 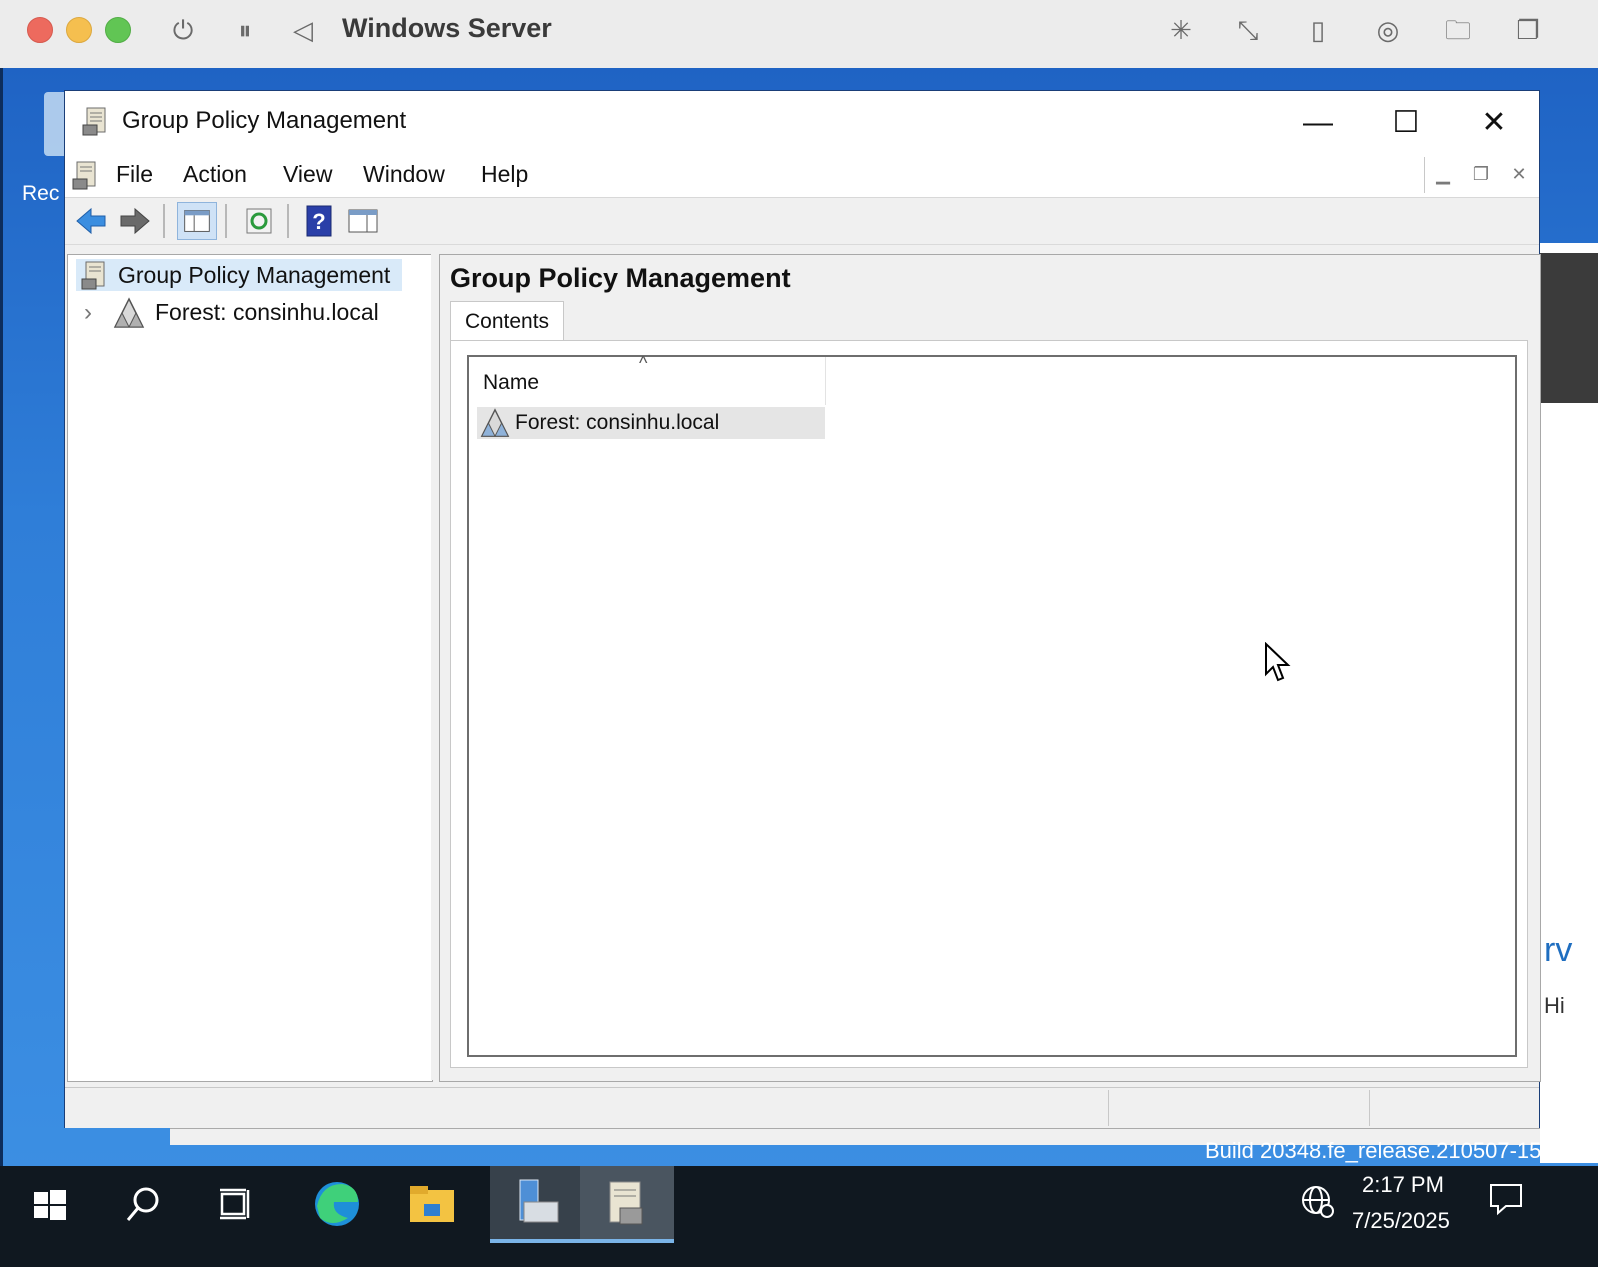 I want to click on background-text-2: Hi, so click(x=1554, y=1005).